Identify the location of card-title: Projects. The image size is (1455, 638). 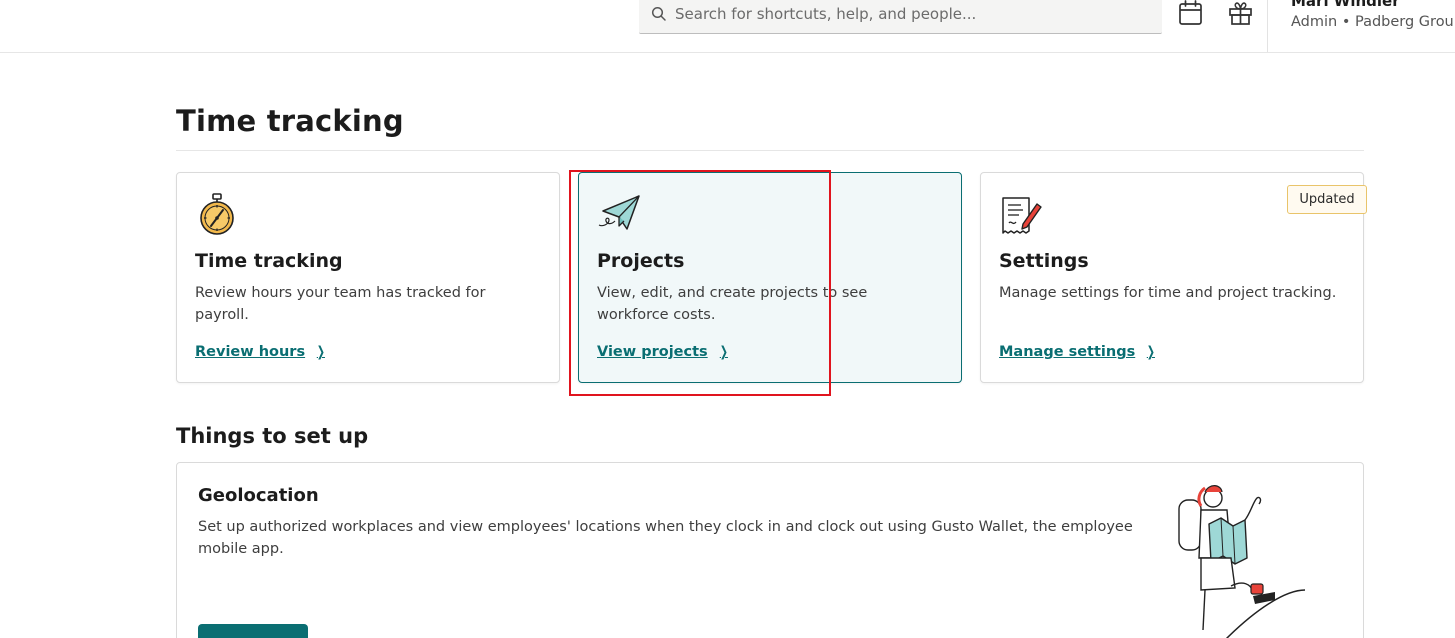
(641, 261).